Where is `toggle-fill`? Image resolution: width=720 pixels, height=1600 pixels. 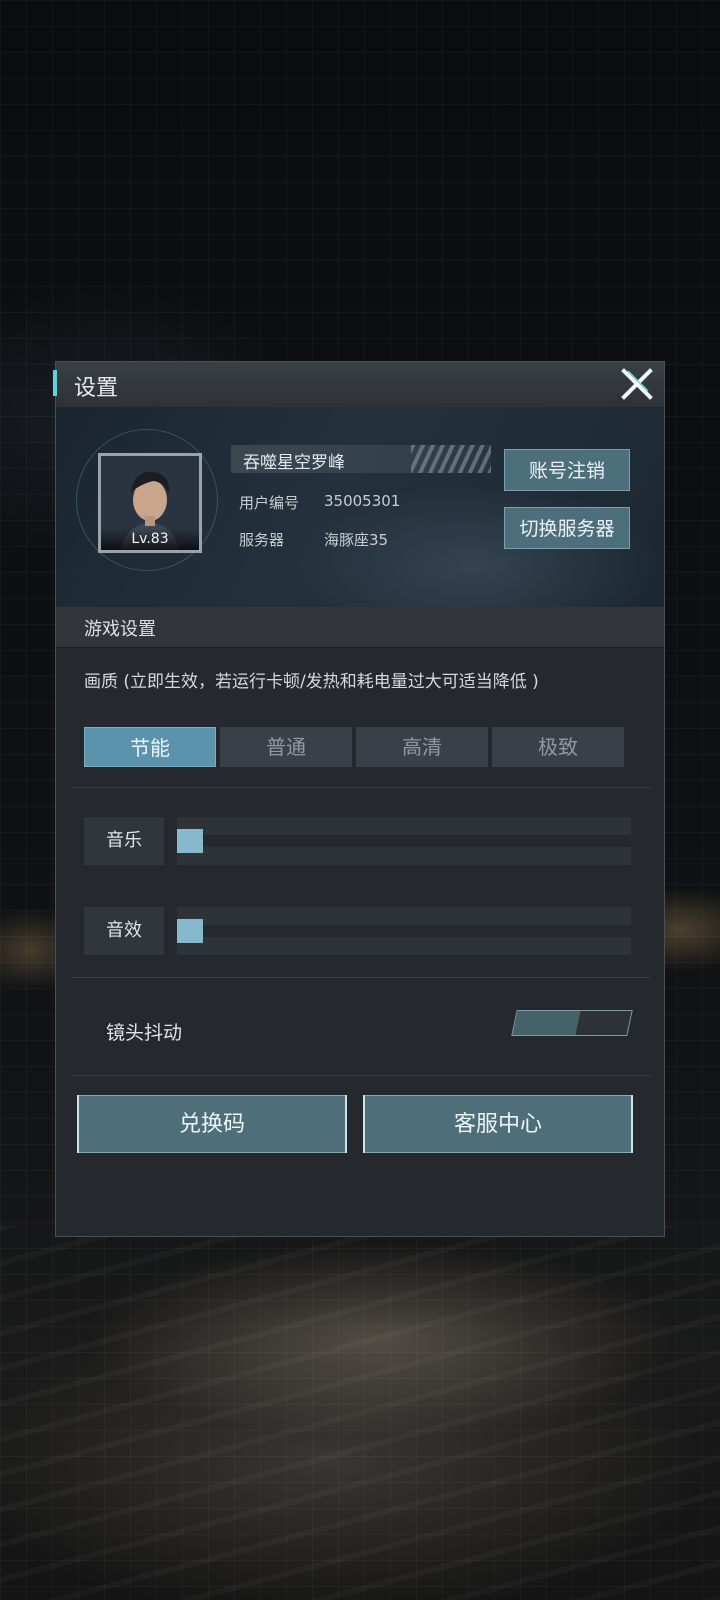 toggle-fill is located at coordinates (546, 1023).